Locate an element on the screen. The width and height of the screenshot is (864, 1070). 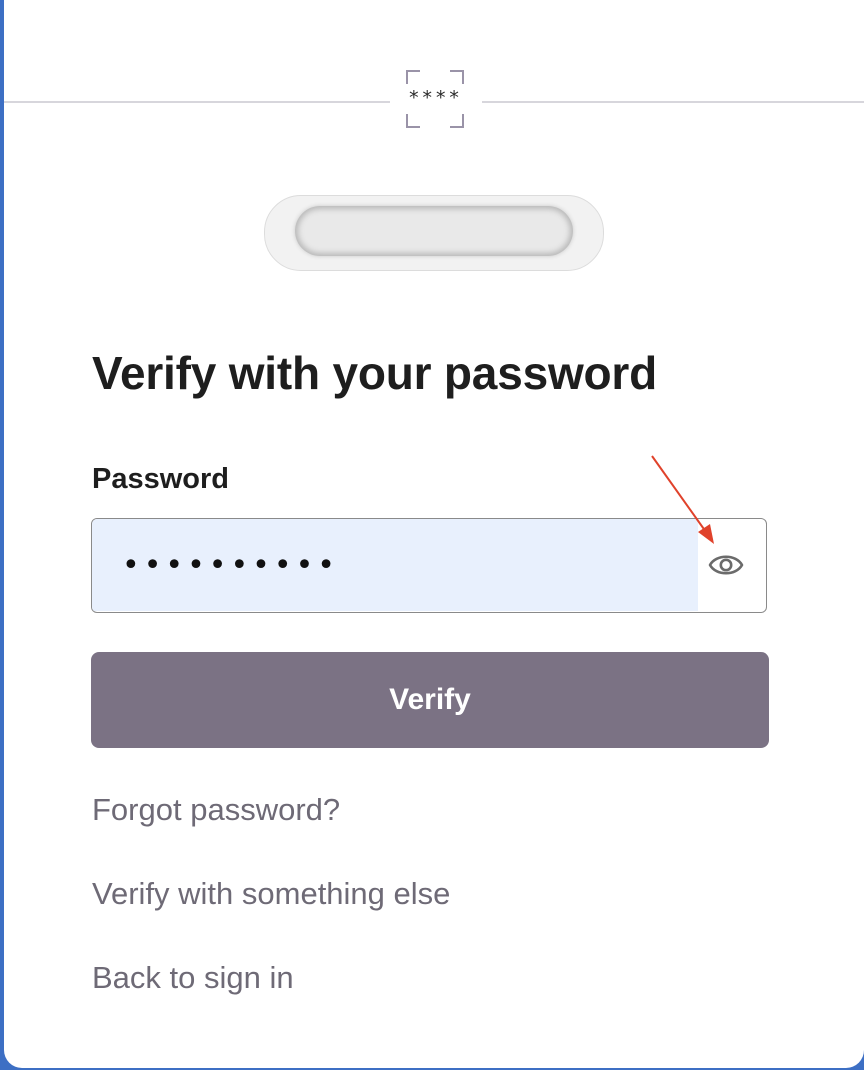
forgot-password-link: Forgot password? is located at coordinates (216, 810).